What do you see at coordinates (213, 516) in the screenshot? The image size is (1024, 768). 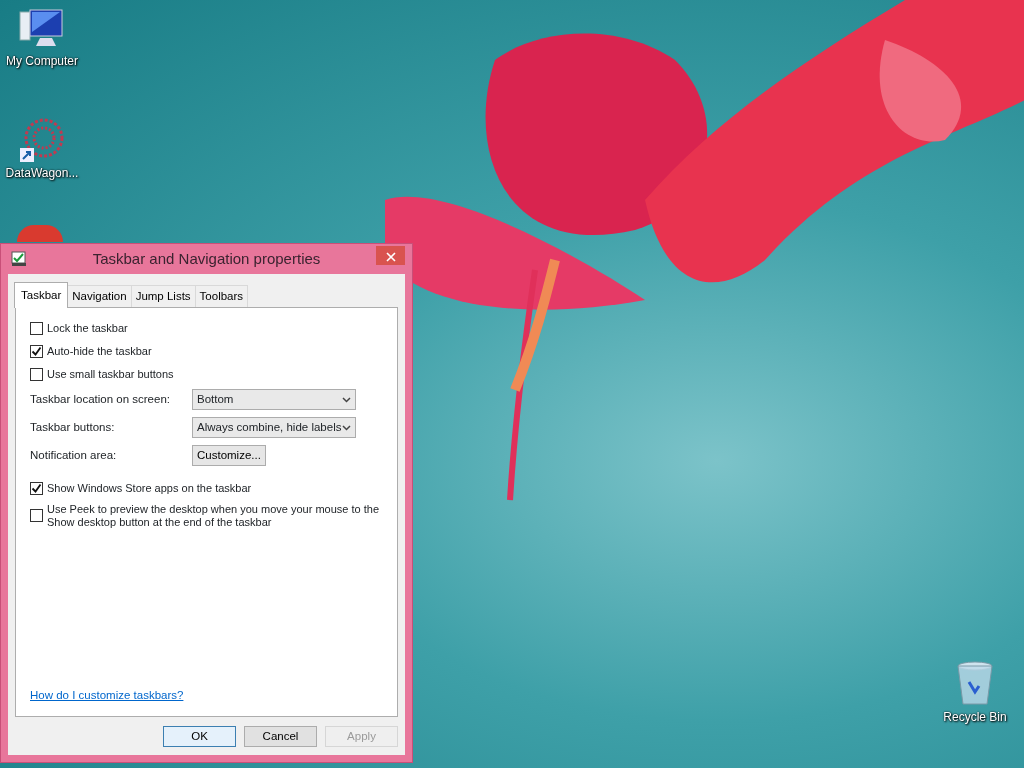 I see `checkbox-label: Use Peek to preview the desktop when you move your mouse to the Show desktop button at the end of the taskbar` at bounding box center [213, 516].